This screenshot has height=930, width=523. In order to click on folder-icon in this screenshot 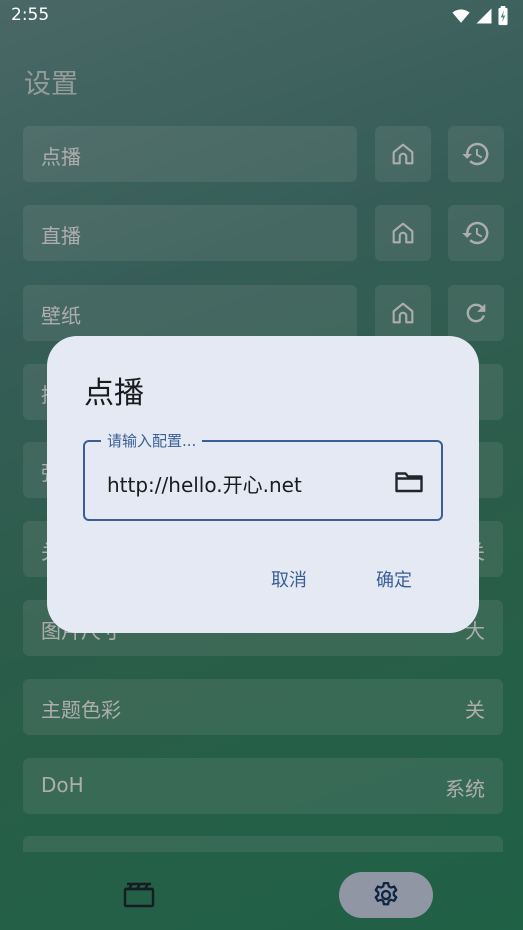, I will do `click(409, 482)`.